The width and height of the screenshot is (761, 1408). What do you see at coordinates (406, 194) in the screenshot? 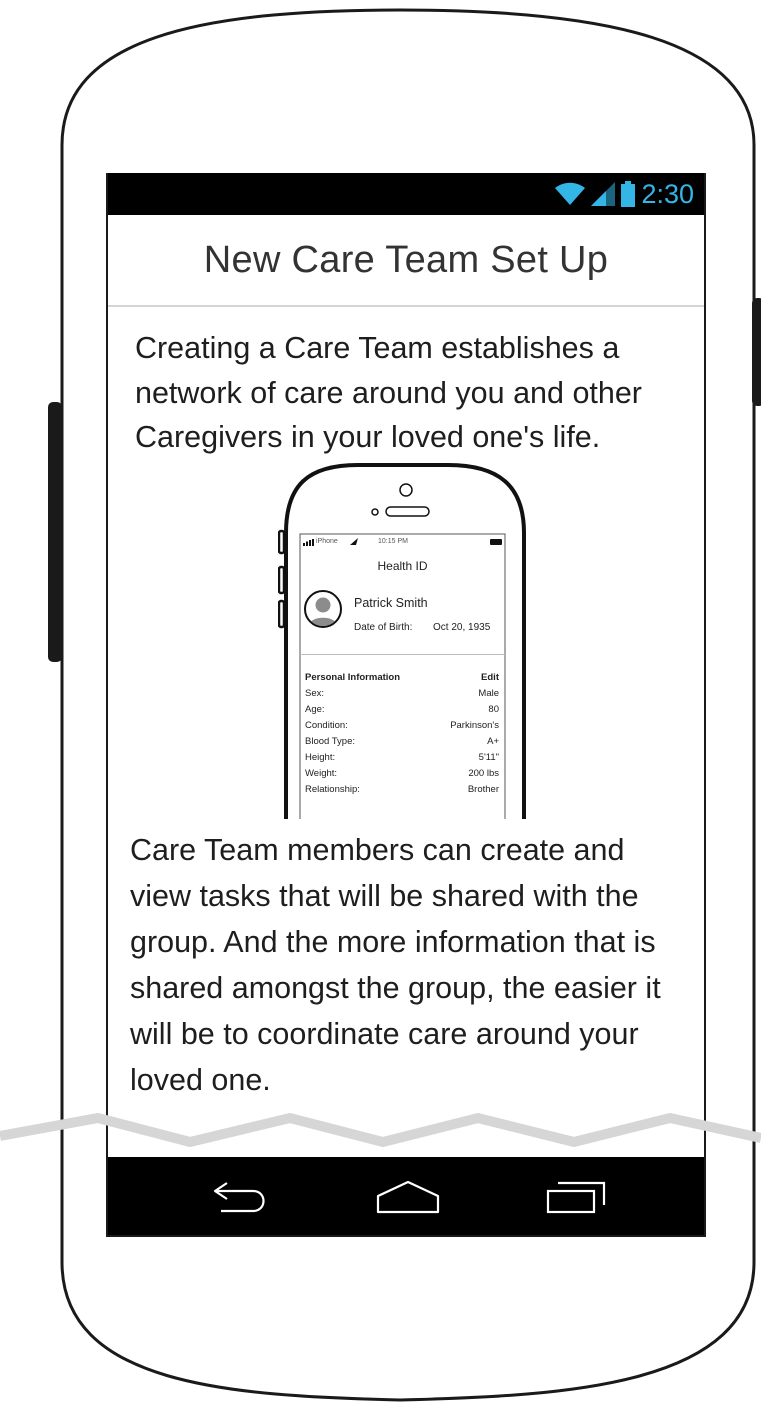
I see `status-bar: 2:30` at bounding box center [406, 194].